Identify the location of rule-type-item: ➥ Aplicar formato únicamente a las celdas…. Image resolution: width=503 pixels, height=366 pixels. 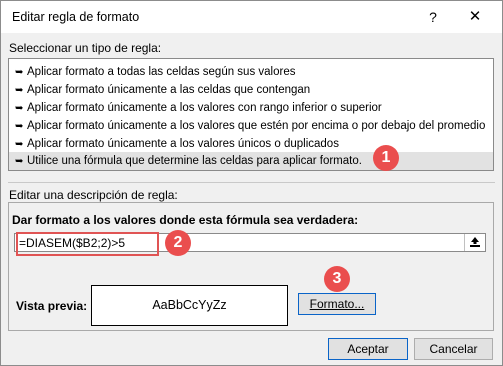
(251, 90).